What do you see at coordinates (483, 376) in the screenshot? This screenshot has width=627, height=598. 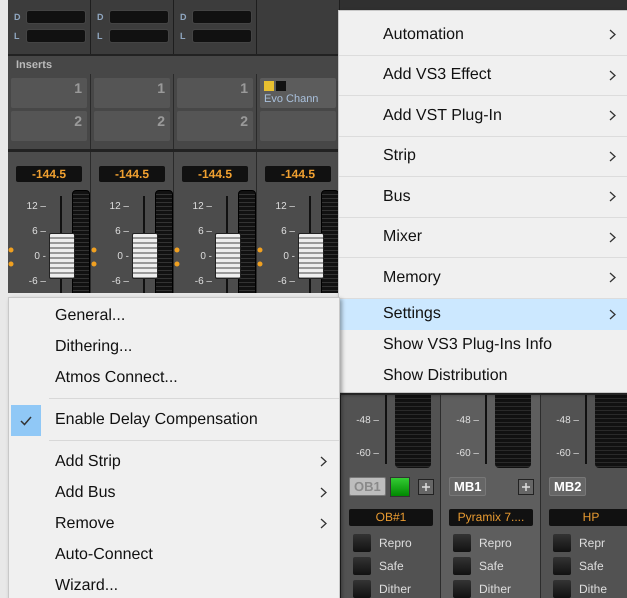 I see `menu-item: Show Distribution` at bounding box center [483, 376].